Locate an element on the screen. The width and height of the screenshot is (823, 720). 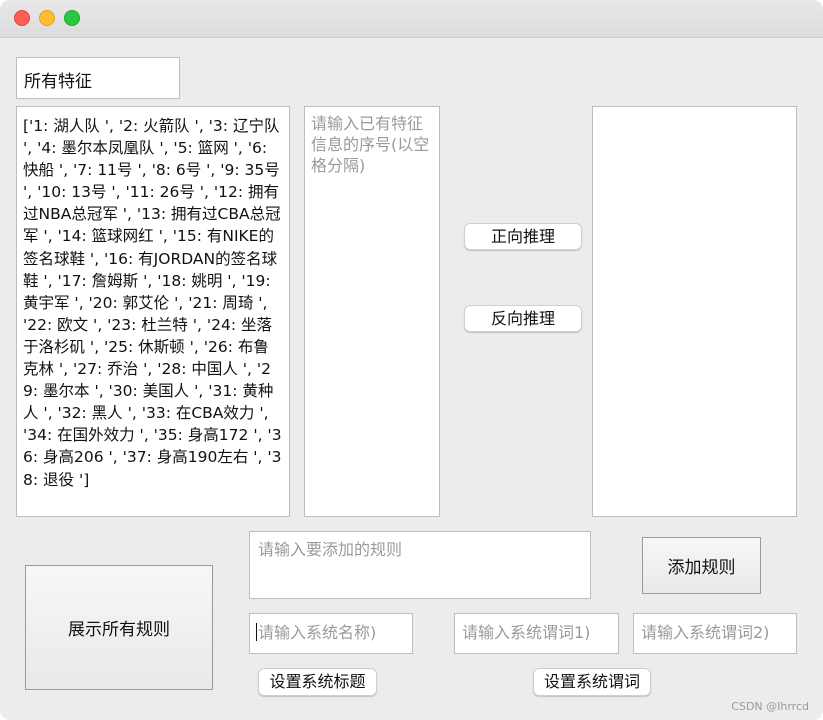
set-system-title-button: 设置系统标题 is located at coordinates (317, 682).